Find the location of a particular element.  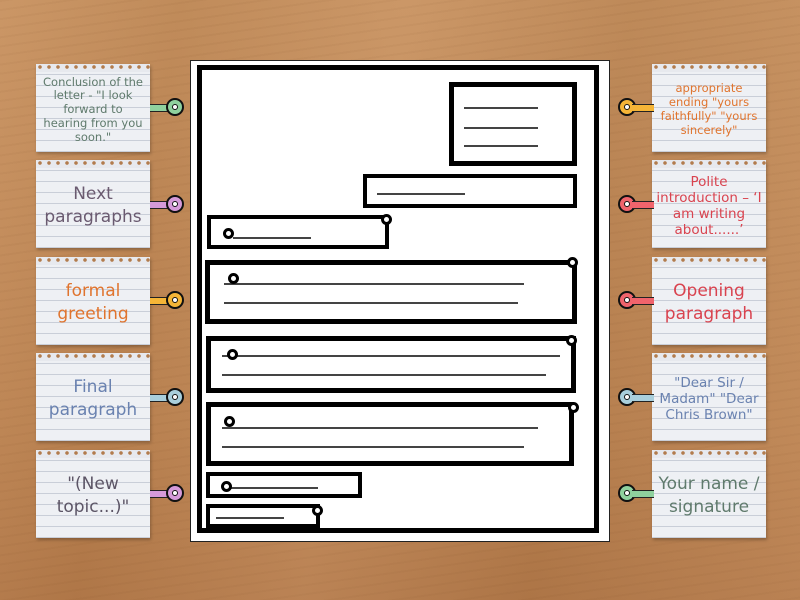

label-text: Your name / signature is located at coordinates (709, 495).